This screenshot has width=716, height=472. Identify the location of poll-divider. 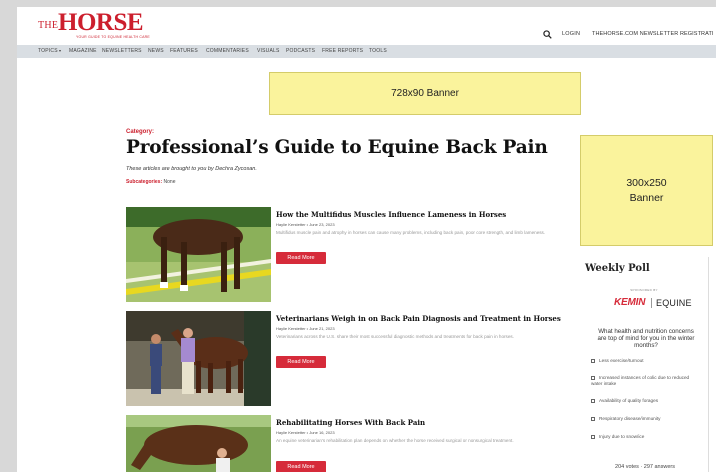
(708, 364).